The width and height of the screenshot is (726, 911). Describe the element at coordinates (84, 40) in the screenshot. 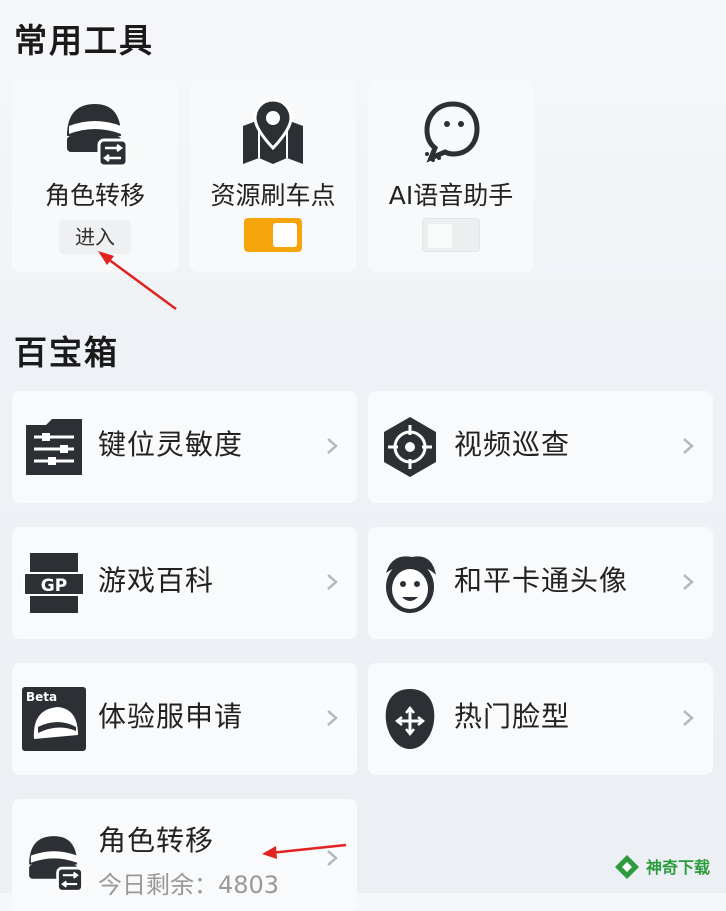

I see `tools-section-title: 常用工具` at that location.